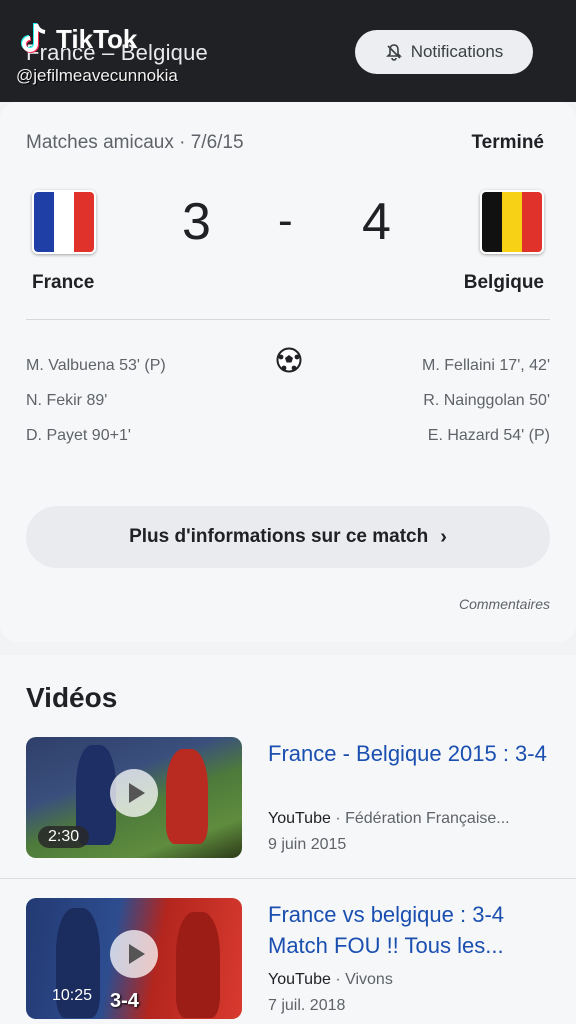  What do you see at coordinates (64, 837) in the screenshot?
I see `video-duration: 2:30` at bounding box center [64, 837].